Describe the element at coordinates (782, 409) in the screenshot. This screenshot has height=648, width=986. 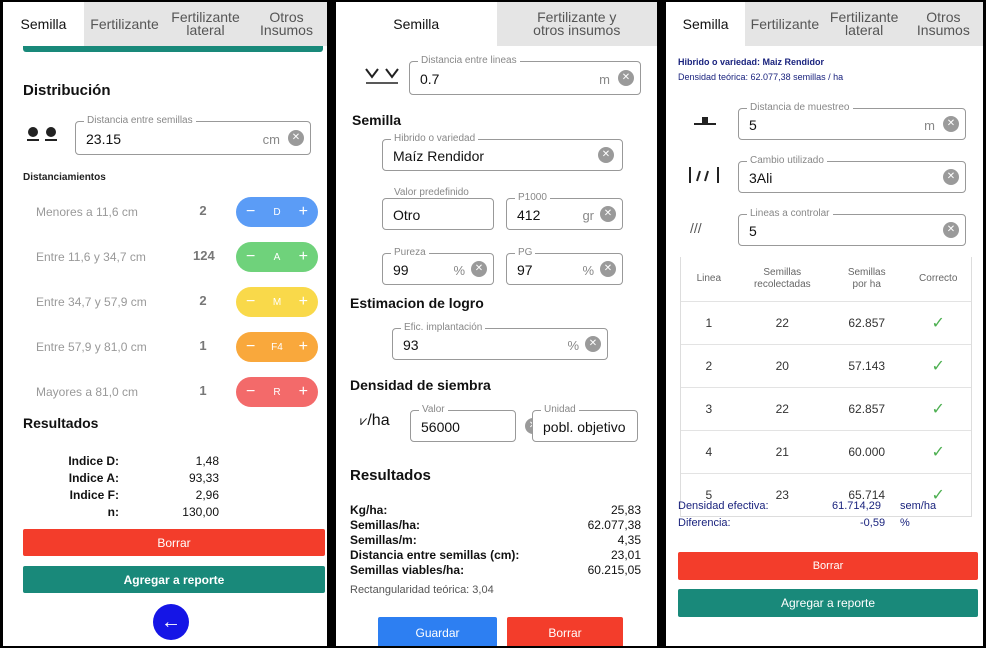
I see `collected-cell: 22` at that location.